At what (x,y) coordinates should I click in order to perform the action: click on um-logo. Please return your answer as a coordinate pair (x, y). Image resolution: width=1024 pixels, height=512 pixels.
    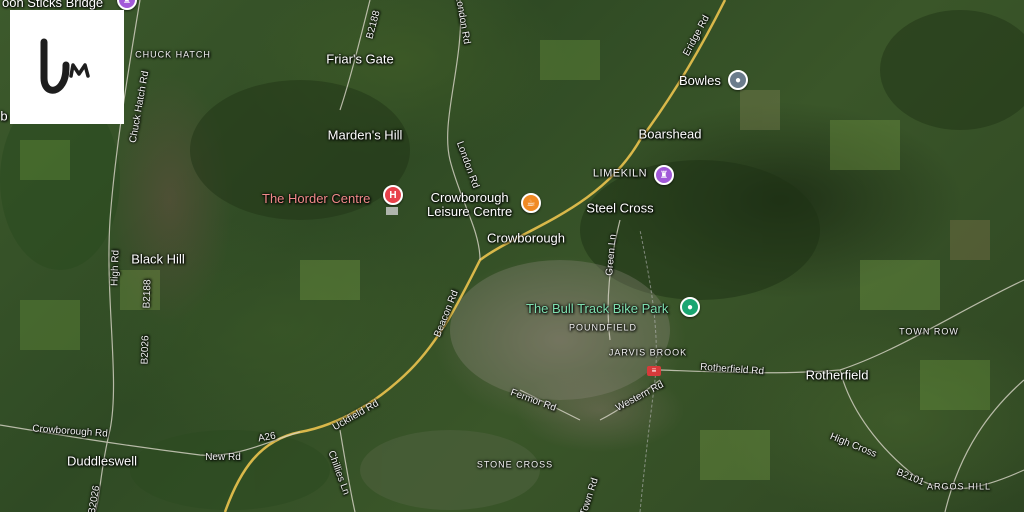
    Looking at the image, I should click on (67, 67).